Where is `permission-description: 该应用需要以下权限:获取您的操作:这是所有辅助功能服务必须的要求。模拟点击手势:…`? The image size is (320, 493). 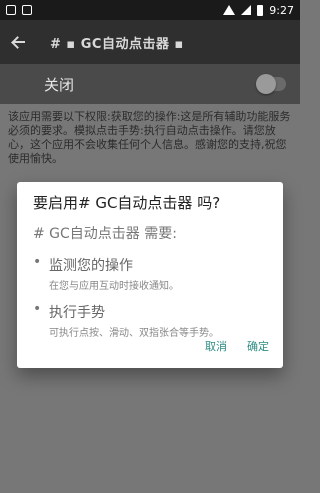
permission-description: 该应用需要以下权限:获取您的操作:这是所有辅助功能服务必须的要求。模拟点击手势:… is located at coordinates (149, 137).